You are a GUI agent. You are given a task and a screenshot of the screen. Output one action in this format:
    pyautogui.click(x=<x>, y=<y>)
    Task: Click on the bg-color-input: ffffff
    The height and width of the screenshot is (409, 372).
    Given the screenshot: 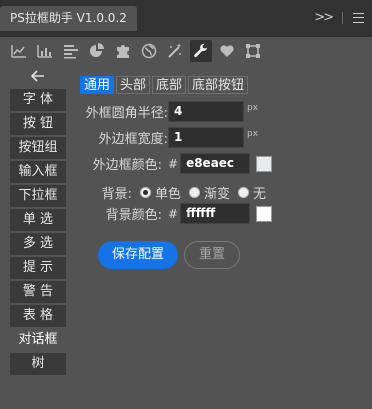 What is the action you would take?
    pyautogui.click(x=215, y=213)
    